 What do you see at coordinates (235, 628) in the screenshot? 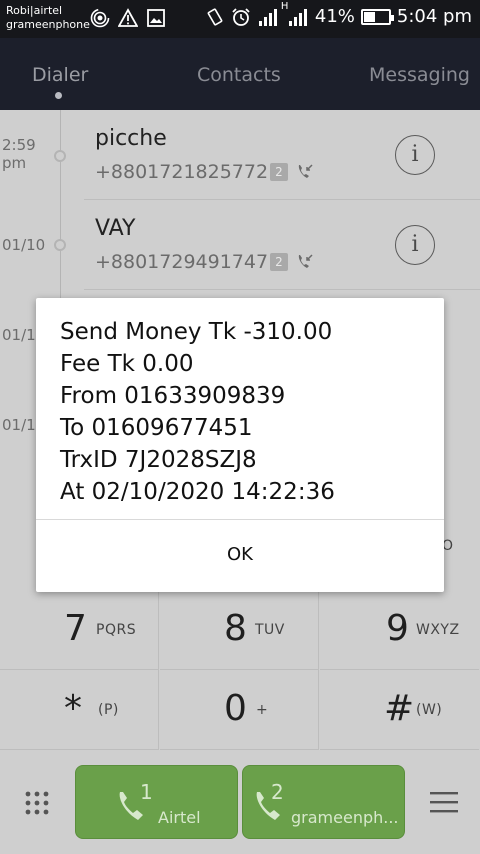
I see `key-digit: 8` at bounding box center [235, 628].